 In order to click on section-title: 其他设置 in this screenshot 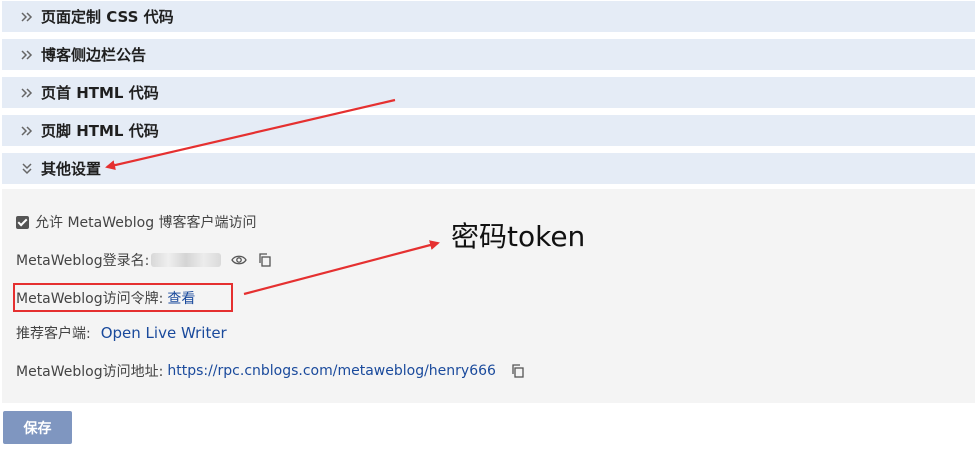, I will do `click(71, 169)`.